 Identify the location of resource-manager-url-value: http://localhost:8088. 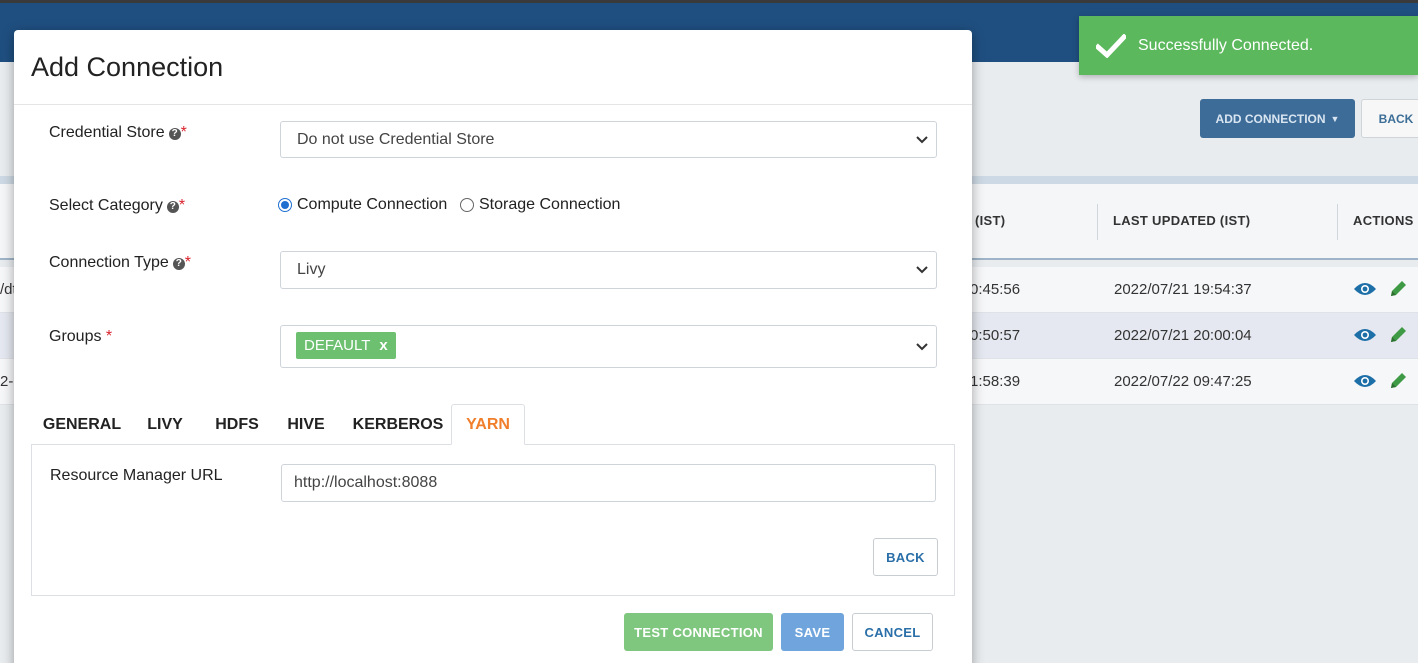
(366, 482).